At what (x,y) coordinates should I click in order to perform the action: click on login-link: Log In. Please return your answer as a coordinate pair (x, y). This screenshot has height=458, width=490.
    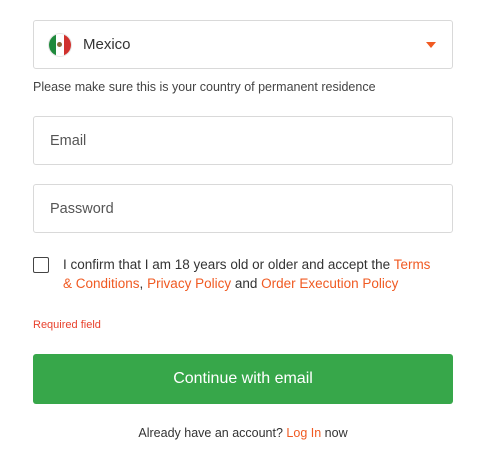
    Looking at the image, I should click on (303, 433).